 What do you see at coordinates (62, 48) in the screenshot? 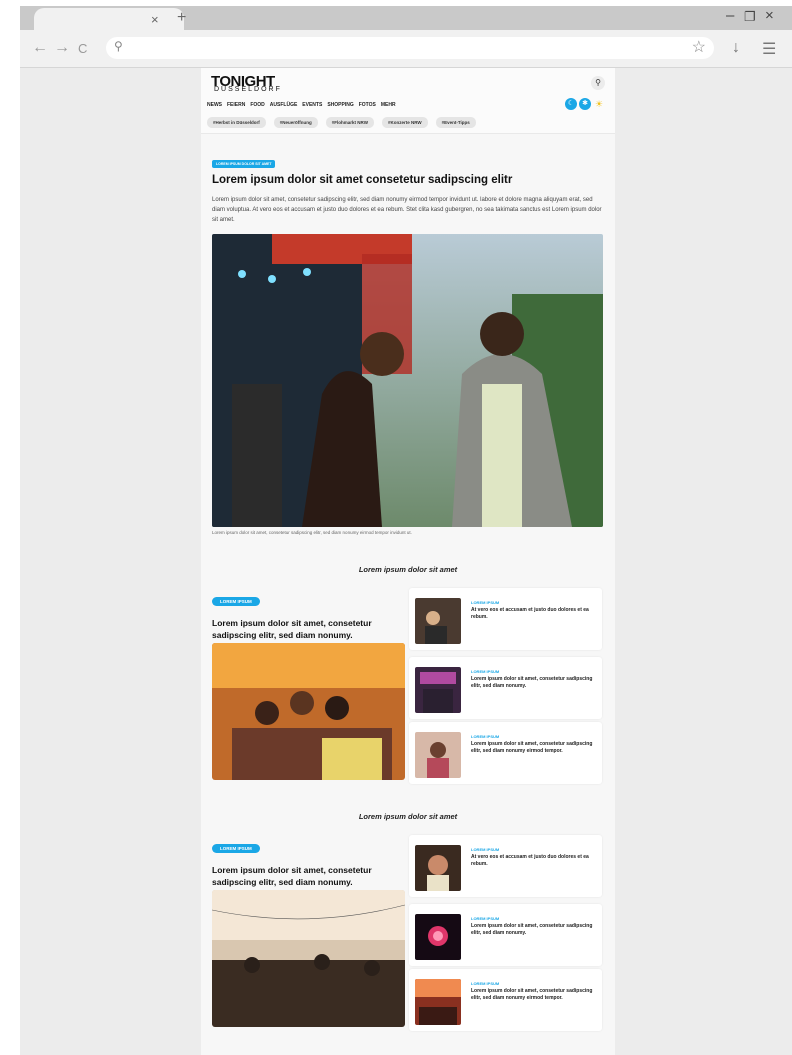
I see `forward-icon: →` at bounding box center [62, 48].